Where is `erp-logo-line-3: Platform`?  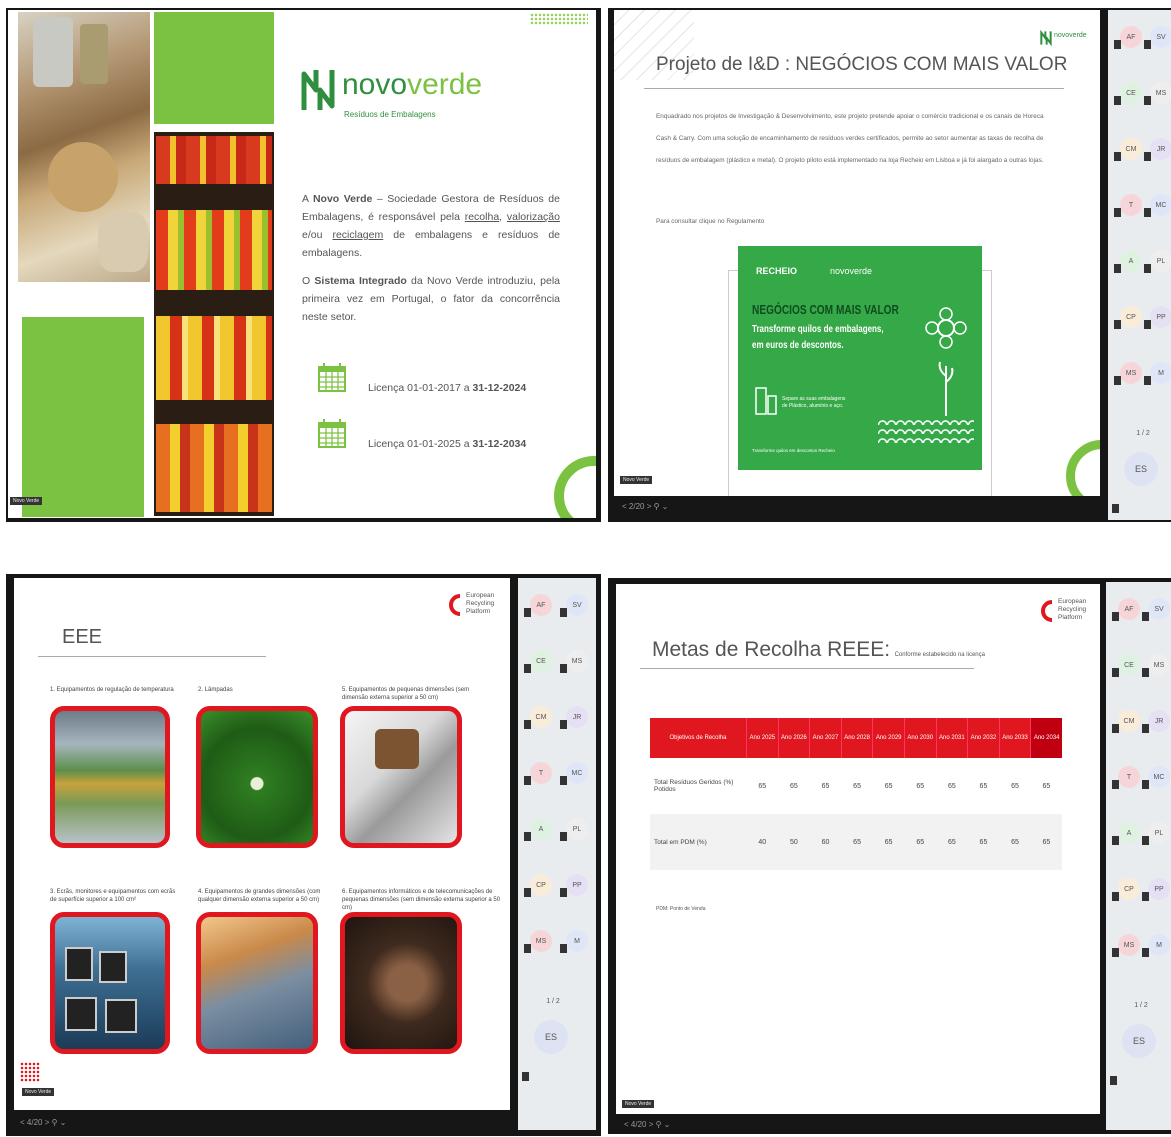
erp-logo-line-3: Platform is located at coordinates (1070, 617).